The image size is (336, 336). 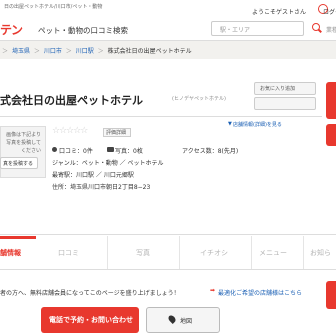 What do you see at coordinates (186, 321) in the screenshot?
I see `map-button-label: 地図` at bounding box center [186, 321].